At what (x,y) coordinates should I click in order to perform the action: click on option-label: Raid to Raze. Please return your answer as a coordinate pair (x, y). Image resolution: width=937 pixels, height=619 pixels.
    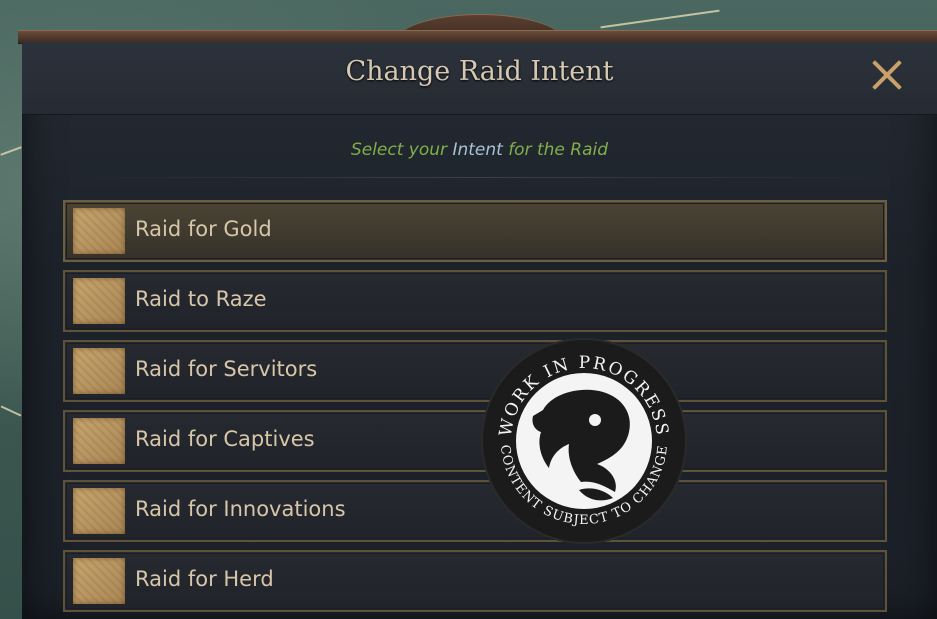
    Looking at the image, I should click on (201, 299).